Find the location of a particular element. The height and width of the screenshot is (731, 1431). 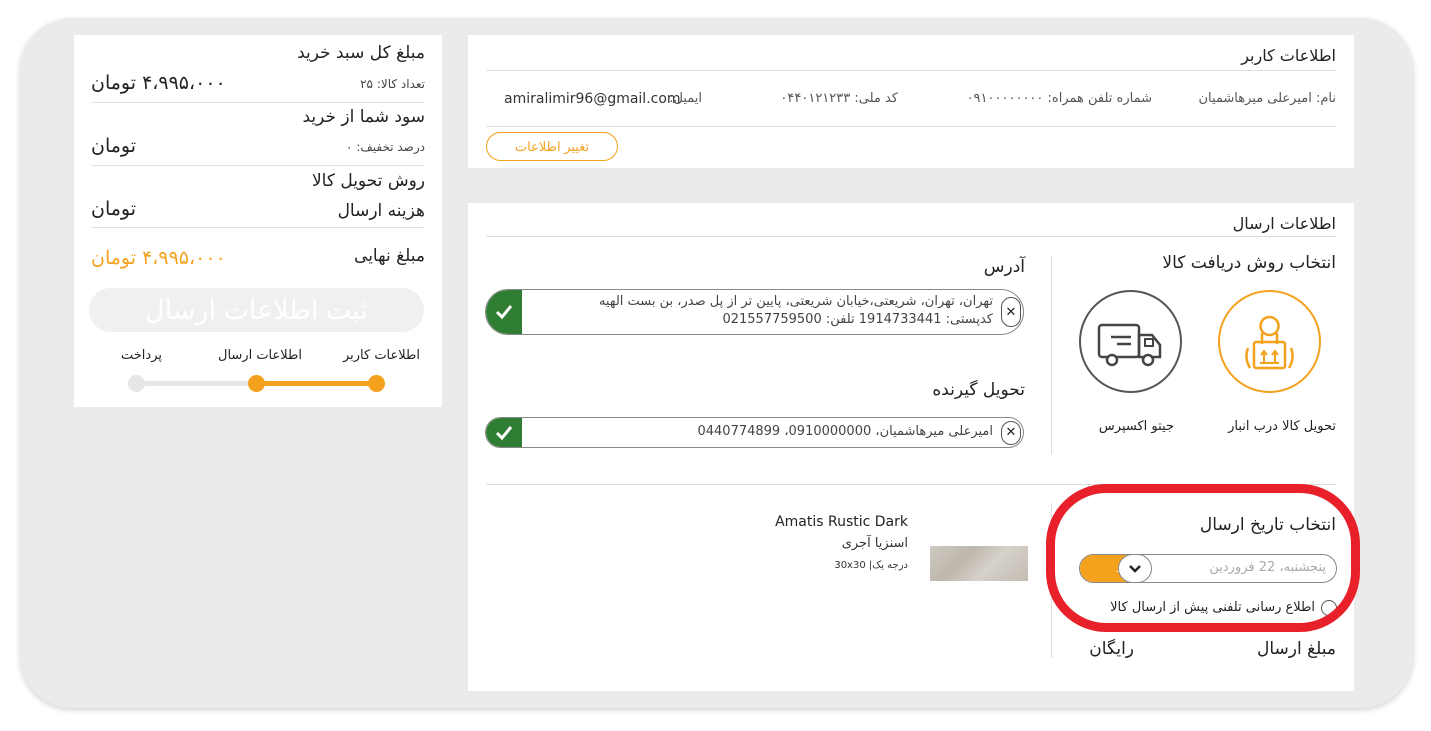

recipient-remove-icon: ✕ is located at coordinates (1011, 432).